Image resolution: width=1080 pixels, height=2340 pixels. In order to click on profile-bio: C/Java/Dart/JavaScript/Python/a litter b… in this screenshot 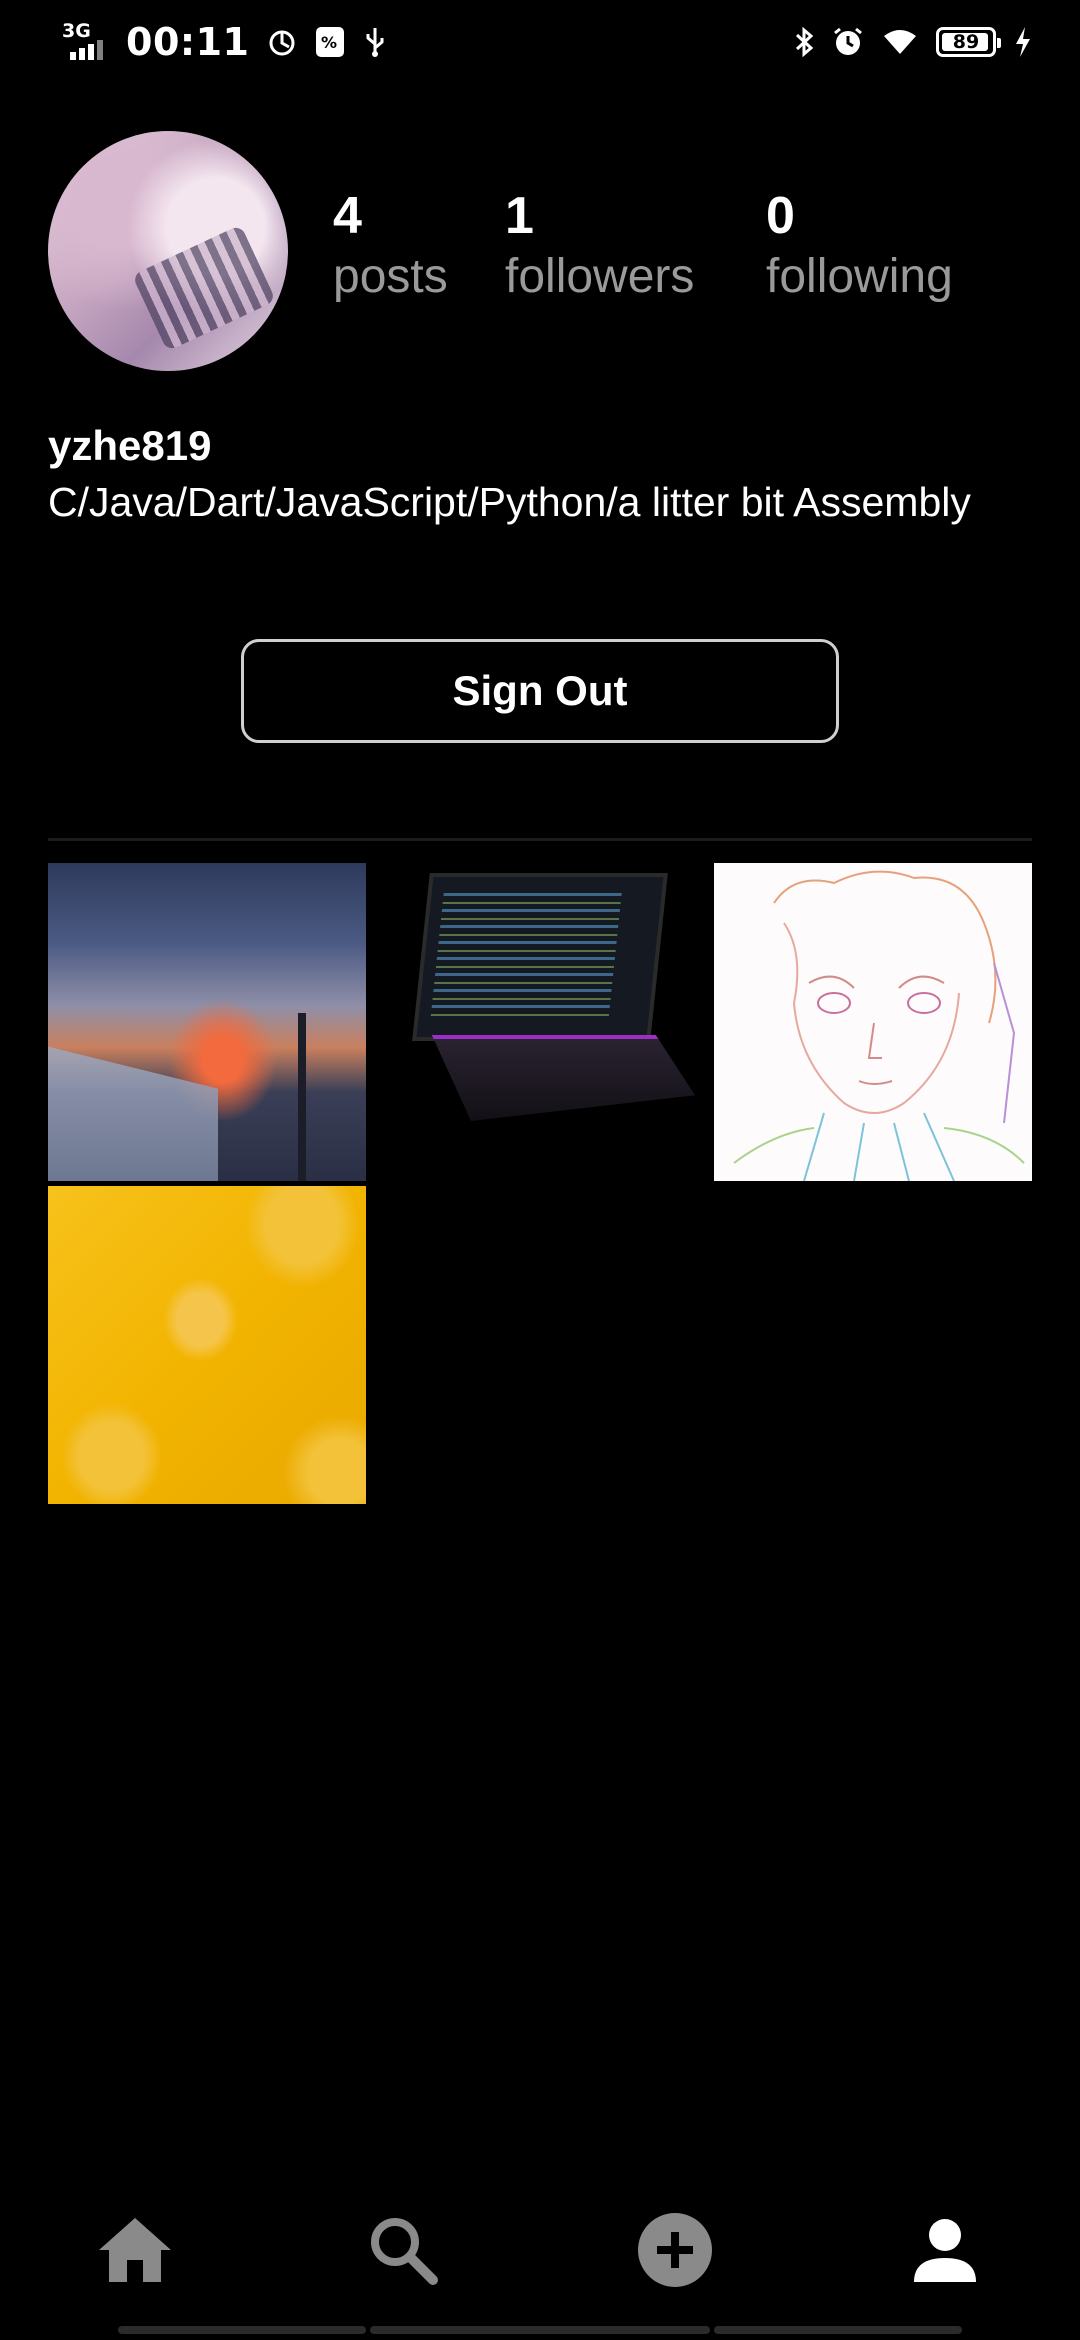, I will do `click(509, 502)`.